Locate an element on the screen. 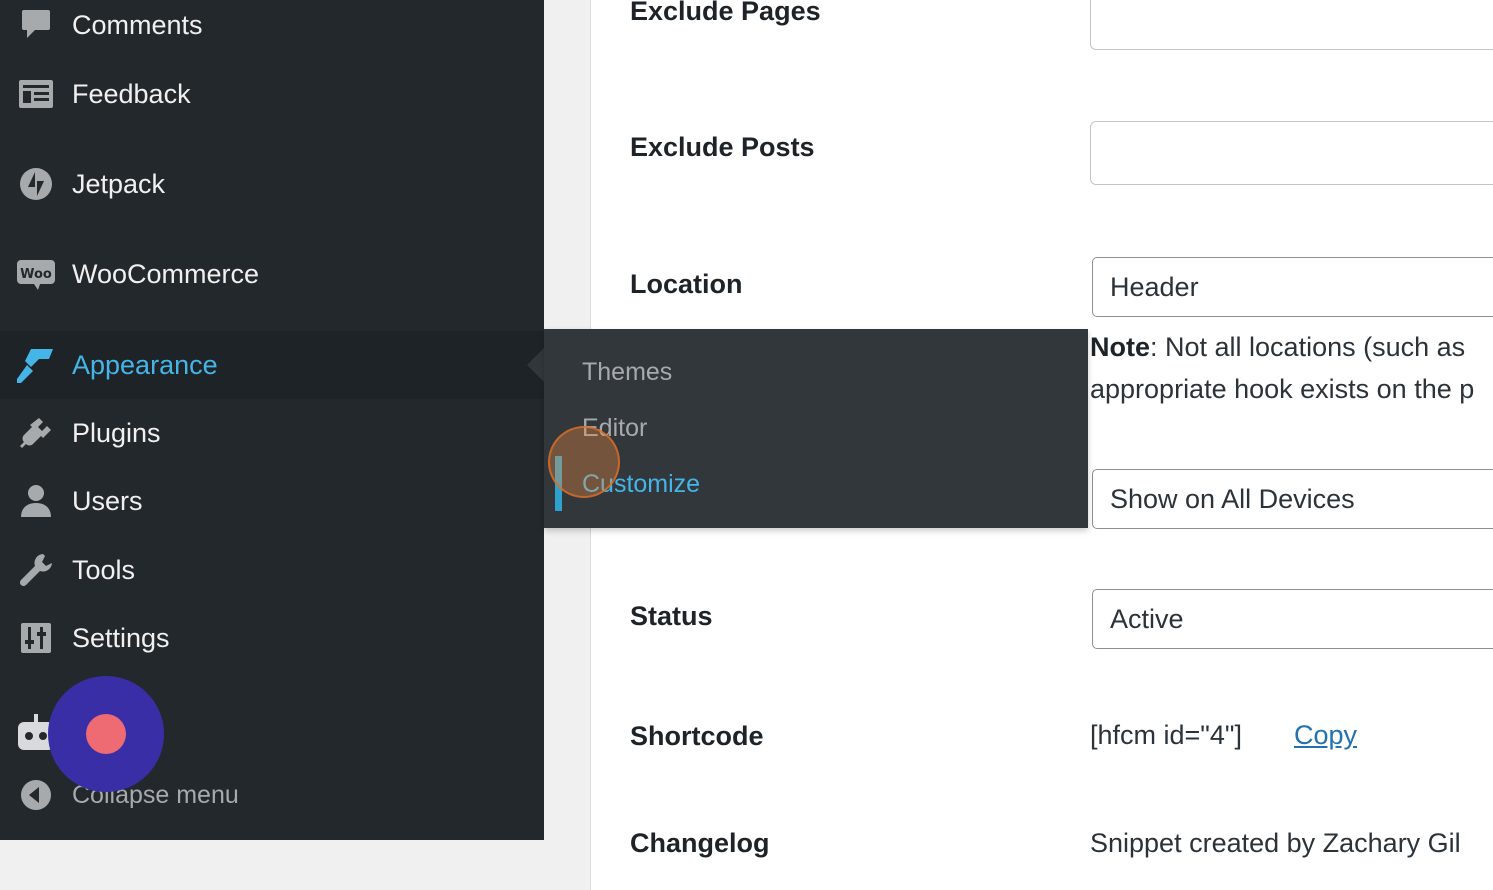  exclude-posts-input is located at coordinates (1291, 153).